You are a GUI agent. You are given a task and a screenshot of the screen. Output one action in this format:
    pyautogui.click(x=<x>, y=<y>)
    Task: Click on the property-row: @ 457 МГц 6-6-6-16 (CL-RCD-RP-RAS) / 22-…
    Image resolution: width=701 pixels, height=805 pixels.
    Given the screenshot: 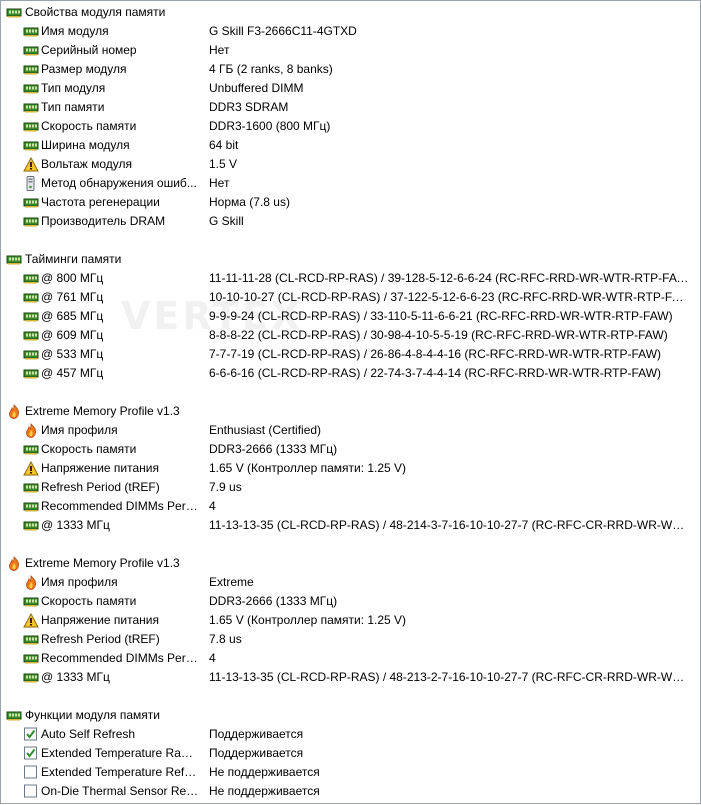 What is the action you would take?
    pyautogui.click(x=350, y=373)
    